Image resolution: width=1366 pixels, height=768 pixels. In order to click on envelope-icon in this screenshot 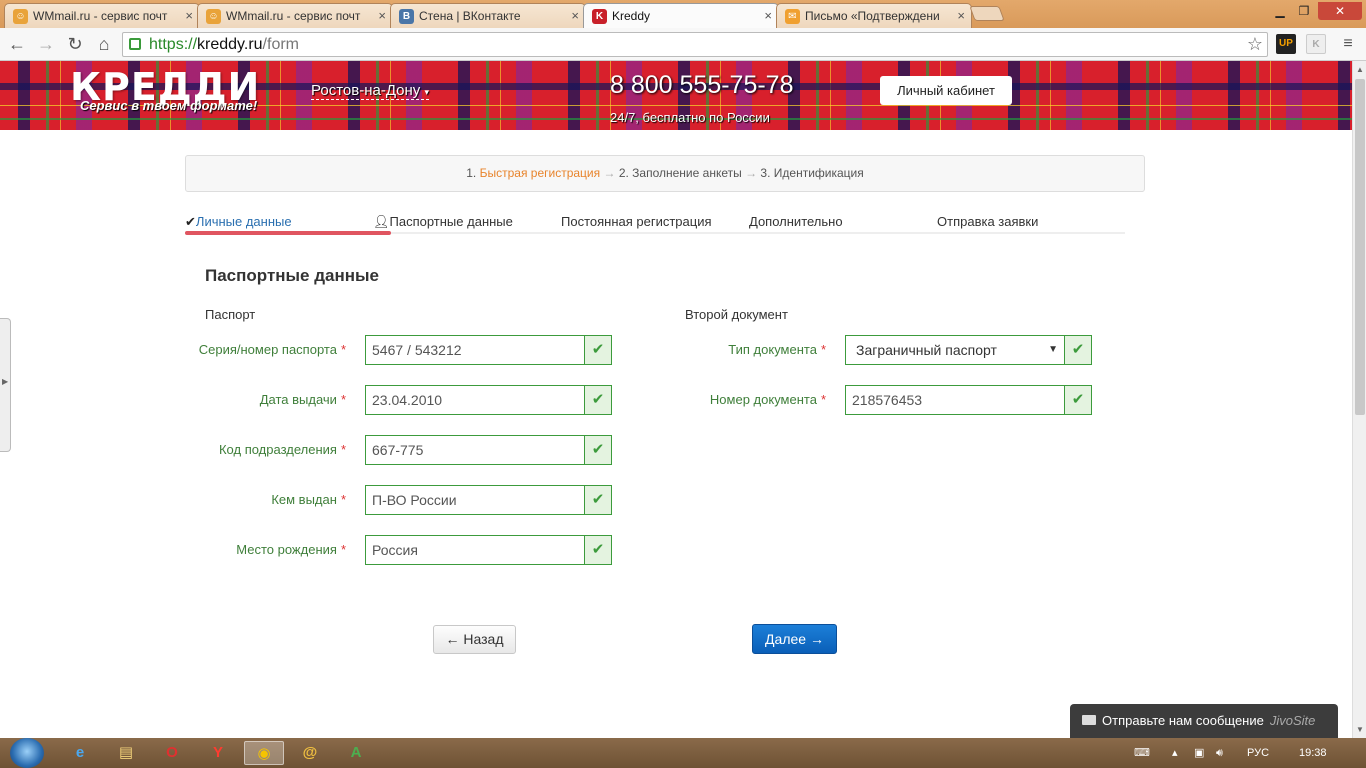, I will do `click(1089, 720)`.